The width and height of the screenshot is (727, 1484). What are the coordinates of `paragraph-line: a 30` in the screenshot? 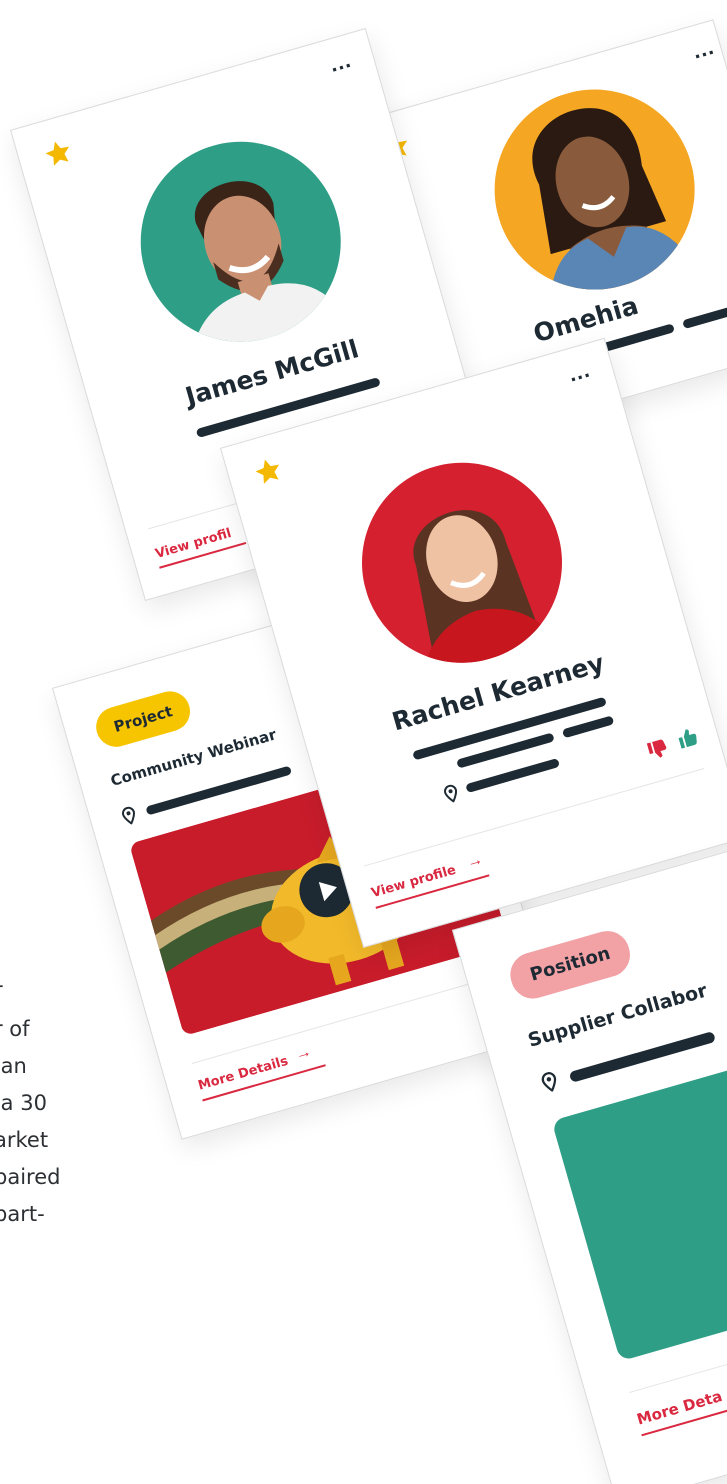 It's located at (23, 1103).